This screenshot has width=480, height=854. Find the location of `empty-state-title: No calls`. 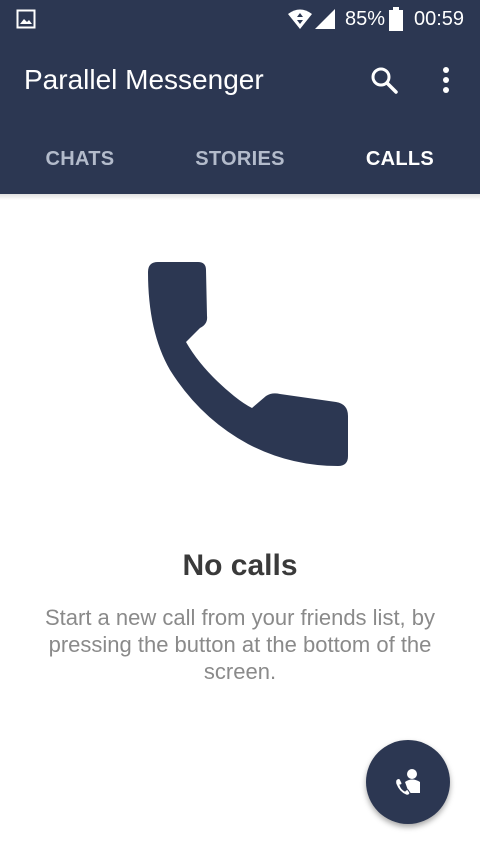

empty-state-title: No calls is located at coordinates (240, 565).